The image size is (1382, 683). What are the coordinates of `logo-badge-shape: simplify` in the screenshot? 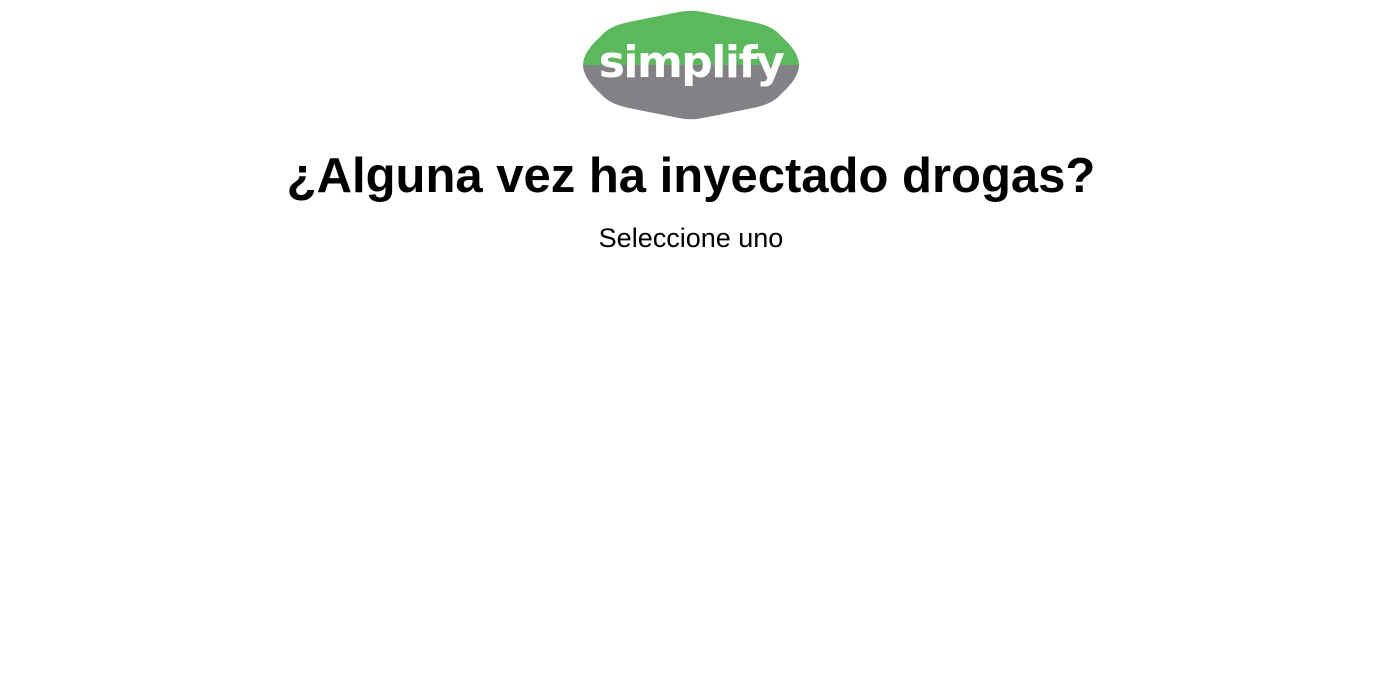 It's located at (691, 65).